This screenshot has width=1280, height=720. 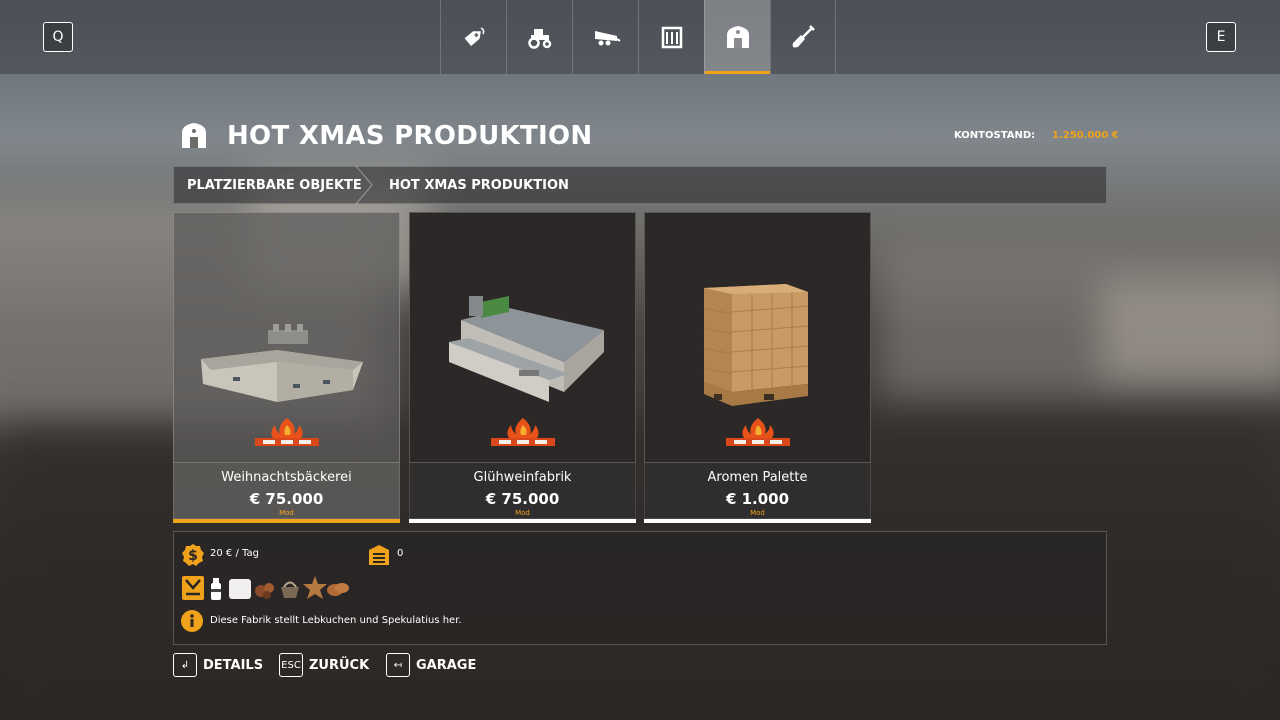 What do you see at coordinates (291, 665) in the screenshot?
I see `esc-key-icon: ESC` at bounding box center [291, 665].